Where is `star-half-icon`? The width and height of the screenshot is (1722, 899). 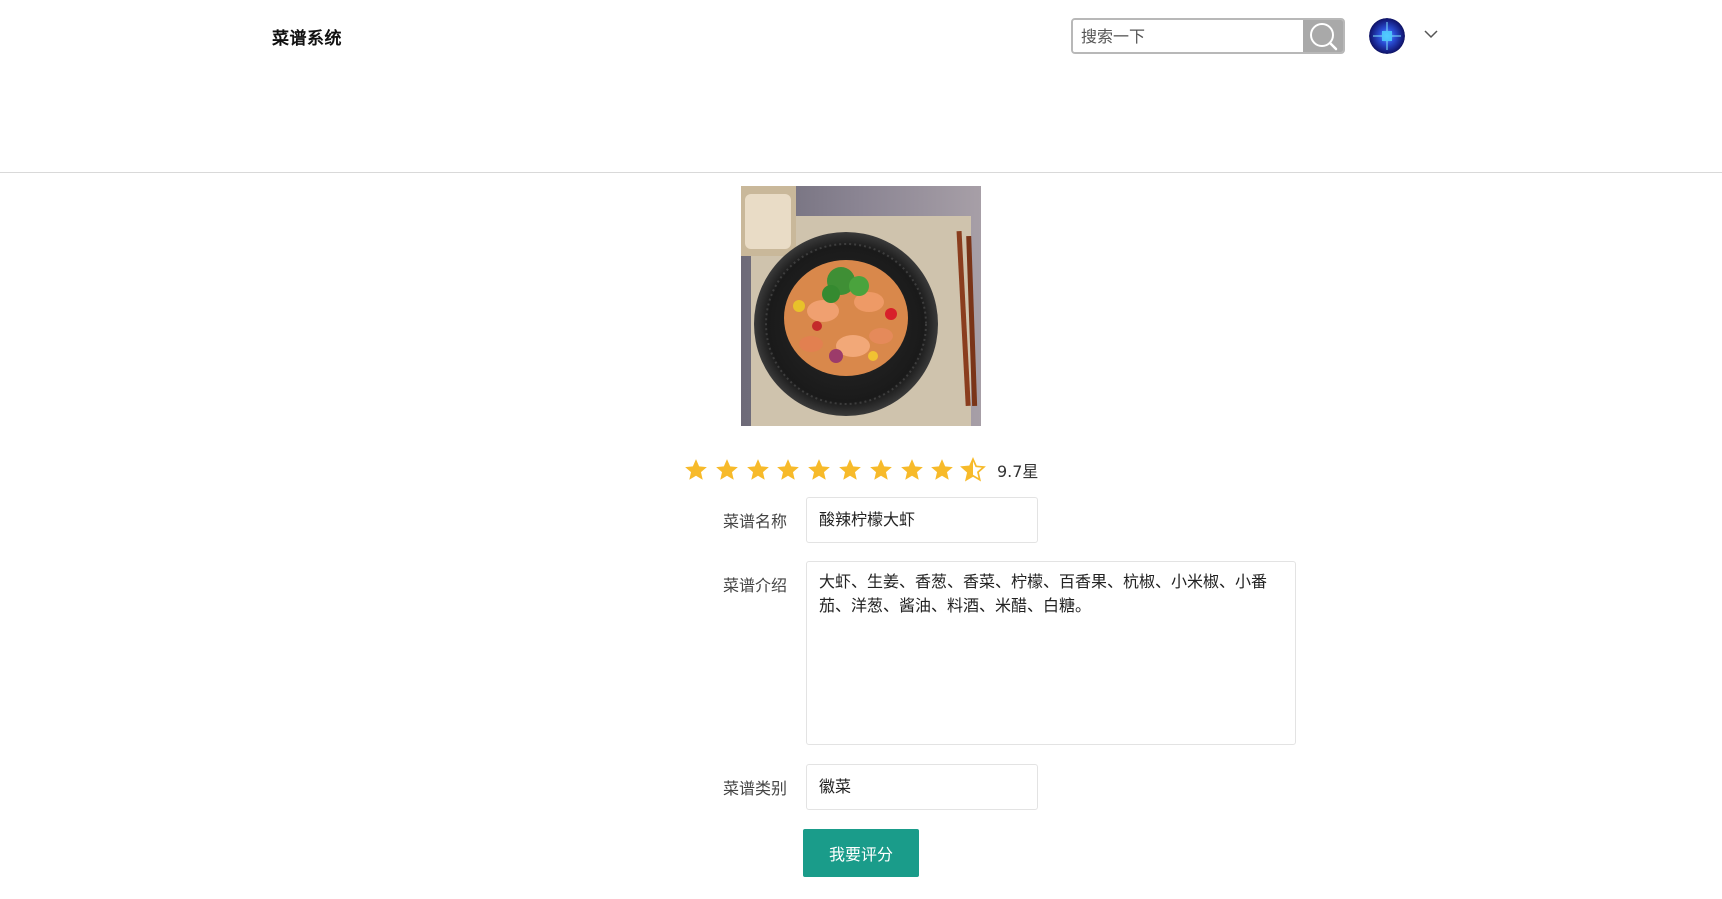 star-half-icon is located at coordinates (973, 470).